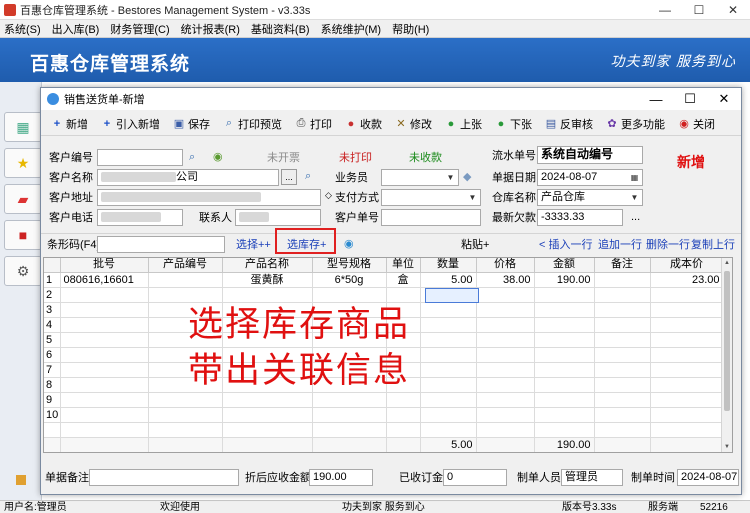  What do you see at coordinates (622, 265) in the screenshot?
I see `col-header-remark: 备注` at bounding box center [622, 265].